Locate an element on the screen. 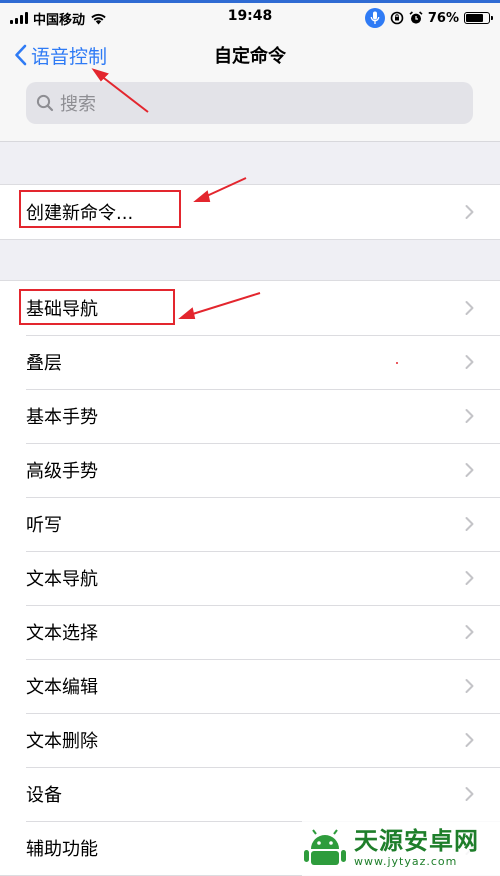 This screenshot has height=876, width=500. command-category-label: 文本导航 is located at coordinates (62, 579).